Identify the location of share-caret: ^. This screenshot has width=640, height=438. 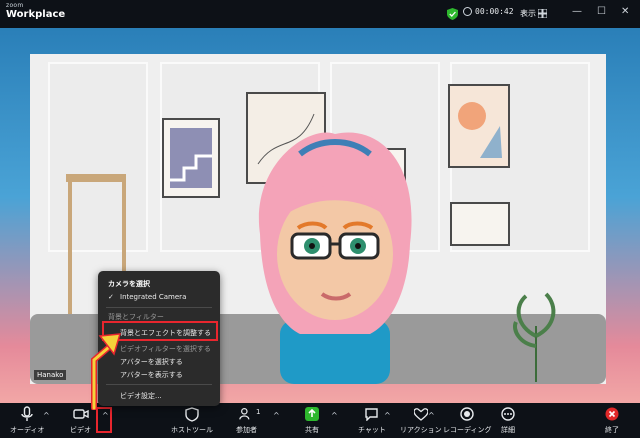
(334, 415).